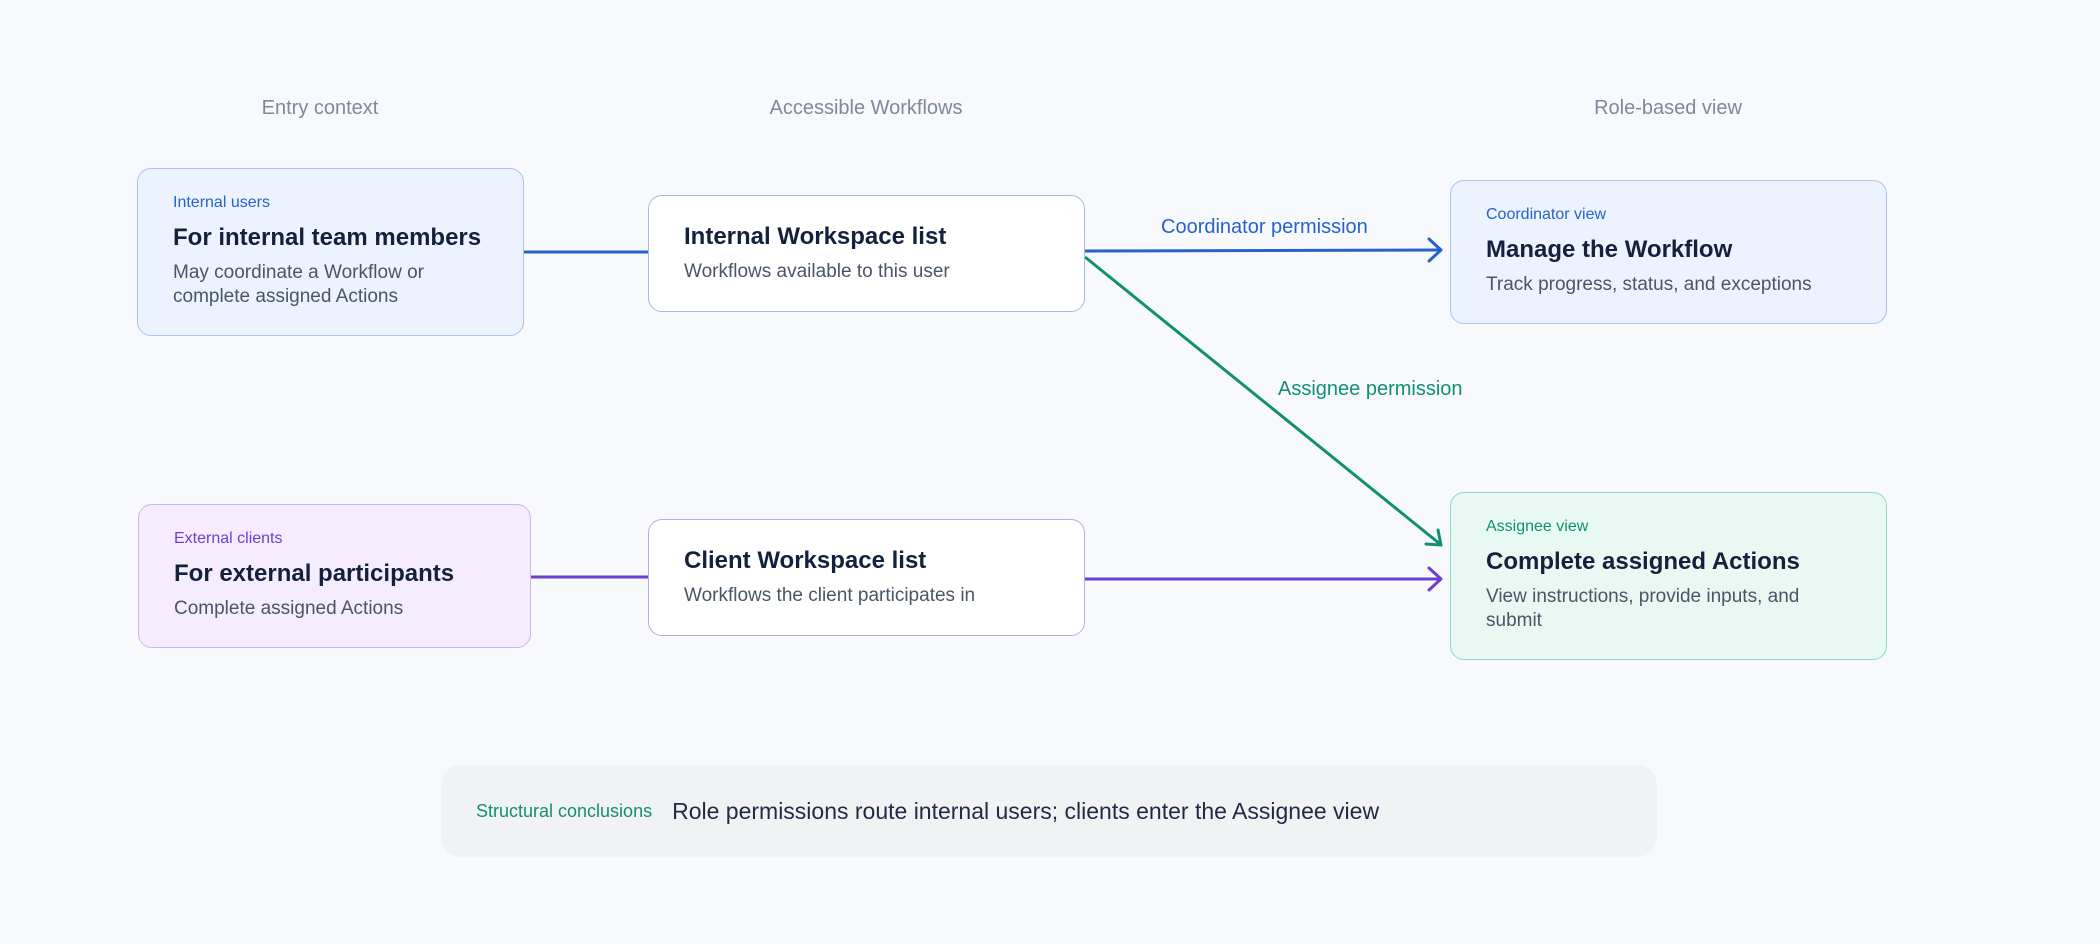  I want to click on node-tag: External clients, so click(228, 538).